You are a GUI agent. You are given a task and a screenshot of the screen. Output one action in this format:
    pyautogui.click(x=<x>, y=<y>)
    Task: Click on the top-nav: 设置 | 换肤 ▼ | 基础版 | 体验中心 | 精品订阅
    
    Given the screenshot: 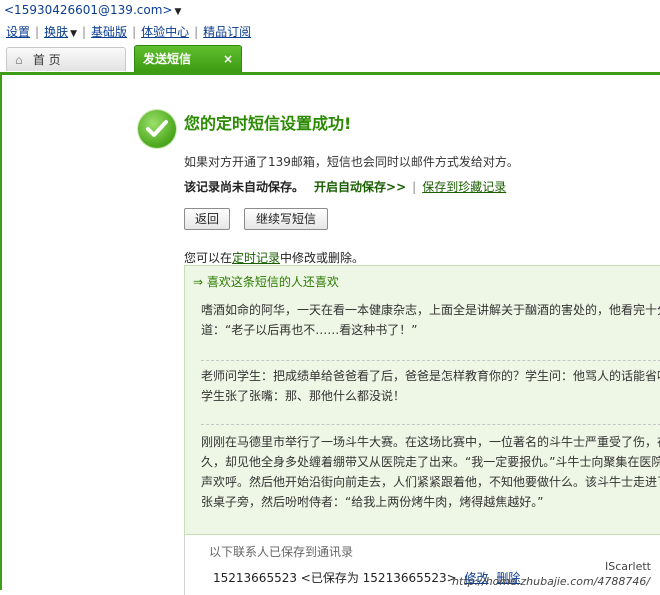 What is the action you would take?
    pyautogui.click(x=128, y=31)
    